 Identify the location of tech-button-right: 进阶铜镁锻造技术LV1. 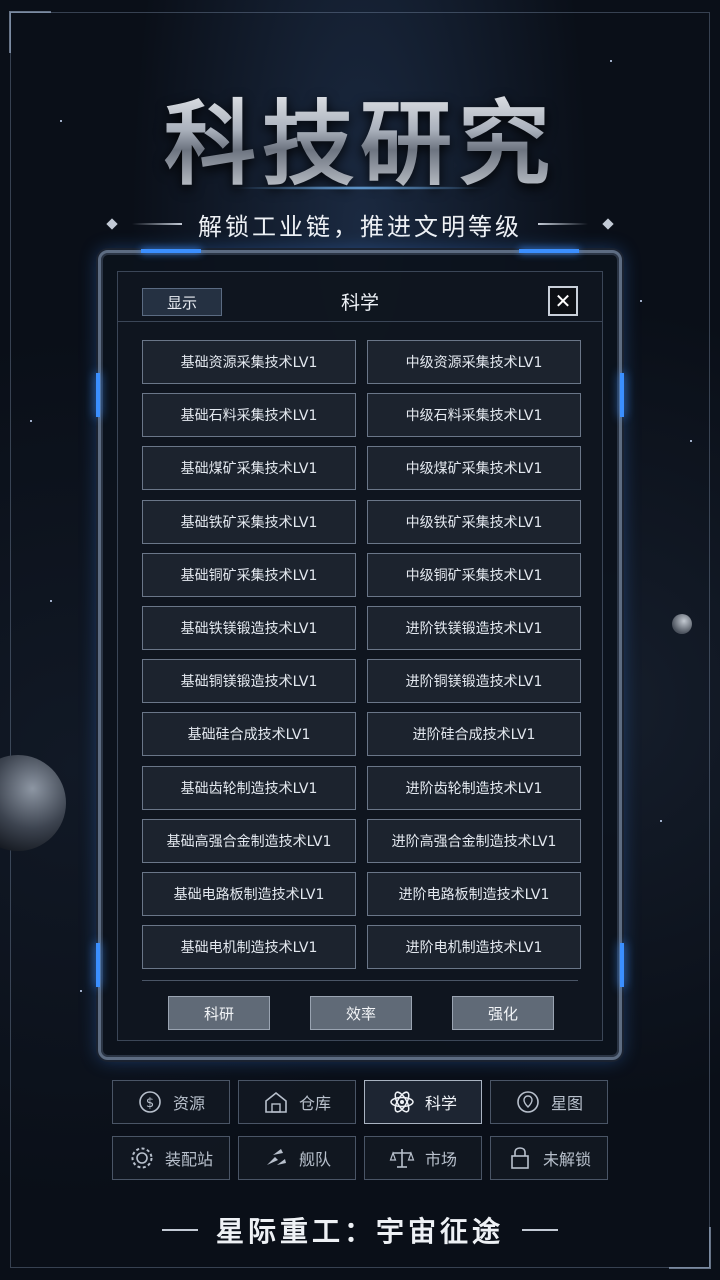
(474, 681).